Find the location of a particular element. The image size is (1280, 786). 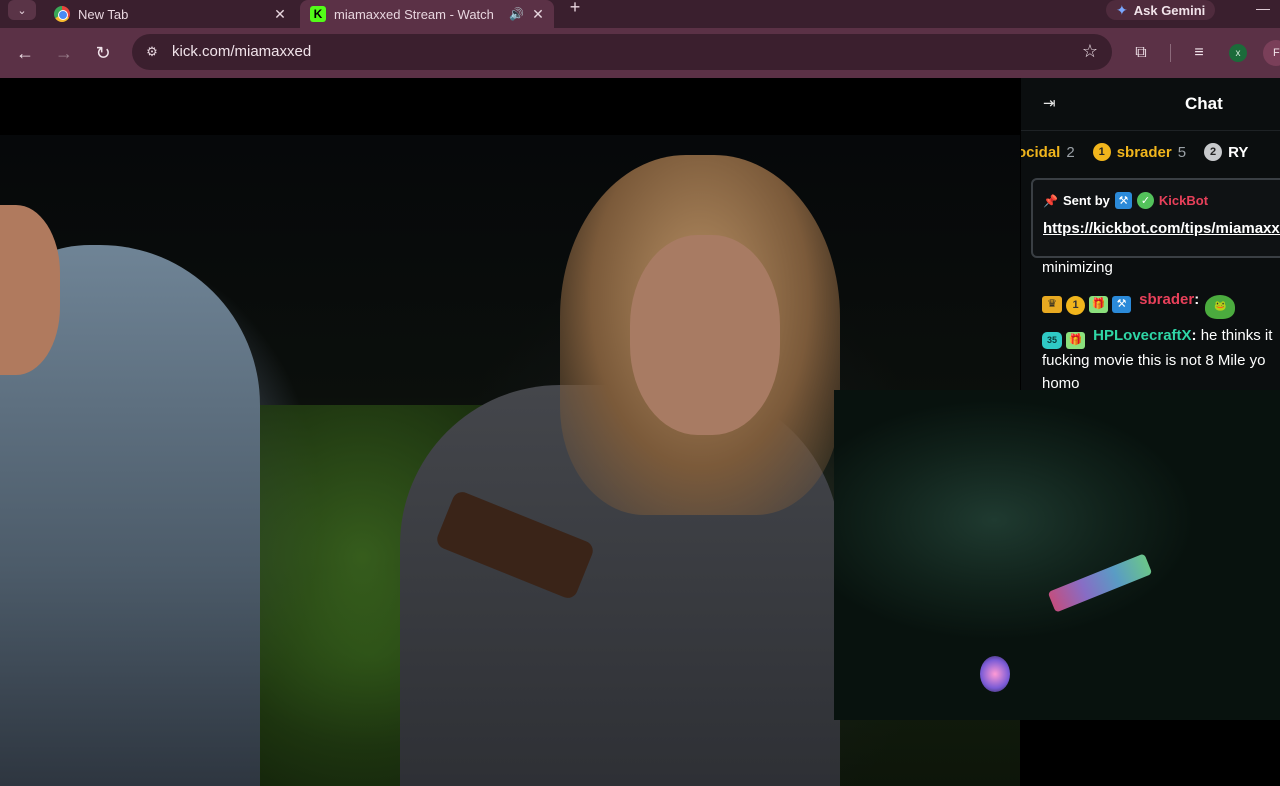

verified-badge-icon: ✓ is located at coordinates (1145, 200).